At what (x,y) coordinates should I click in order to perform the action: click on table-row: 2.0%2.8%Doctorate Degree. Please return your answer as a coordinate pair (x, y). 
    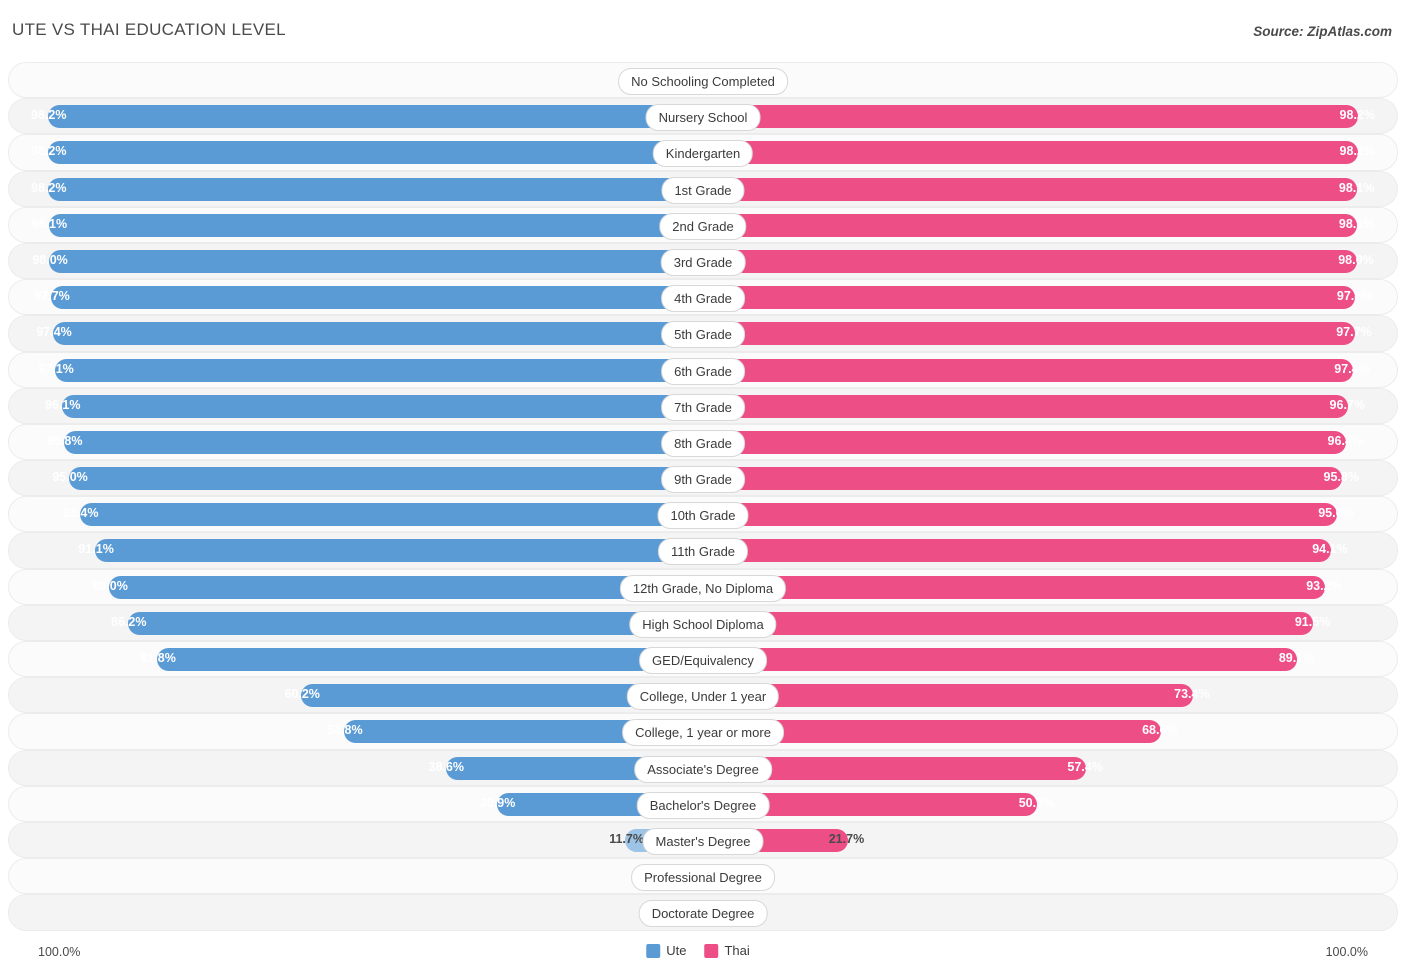
    Looking at the image, I should click on (703, 912).